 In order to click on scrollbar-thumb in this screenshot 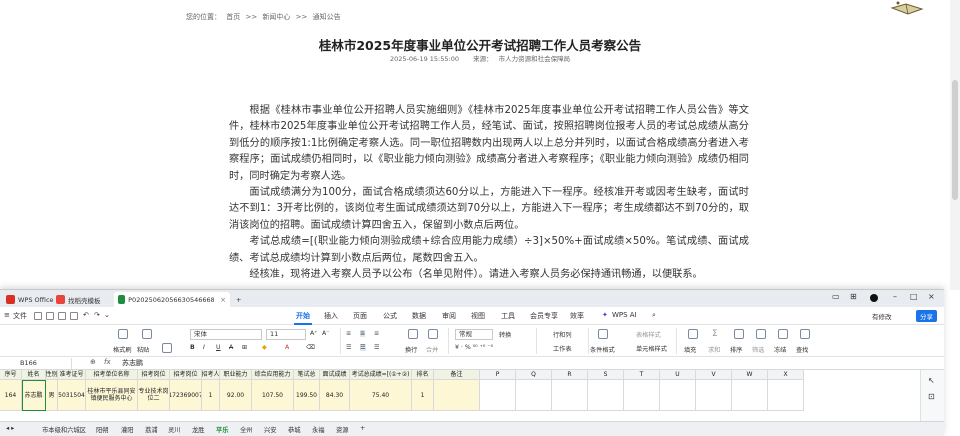, I will do `click(955, 140)`.